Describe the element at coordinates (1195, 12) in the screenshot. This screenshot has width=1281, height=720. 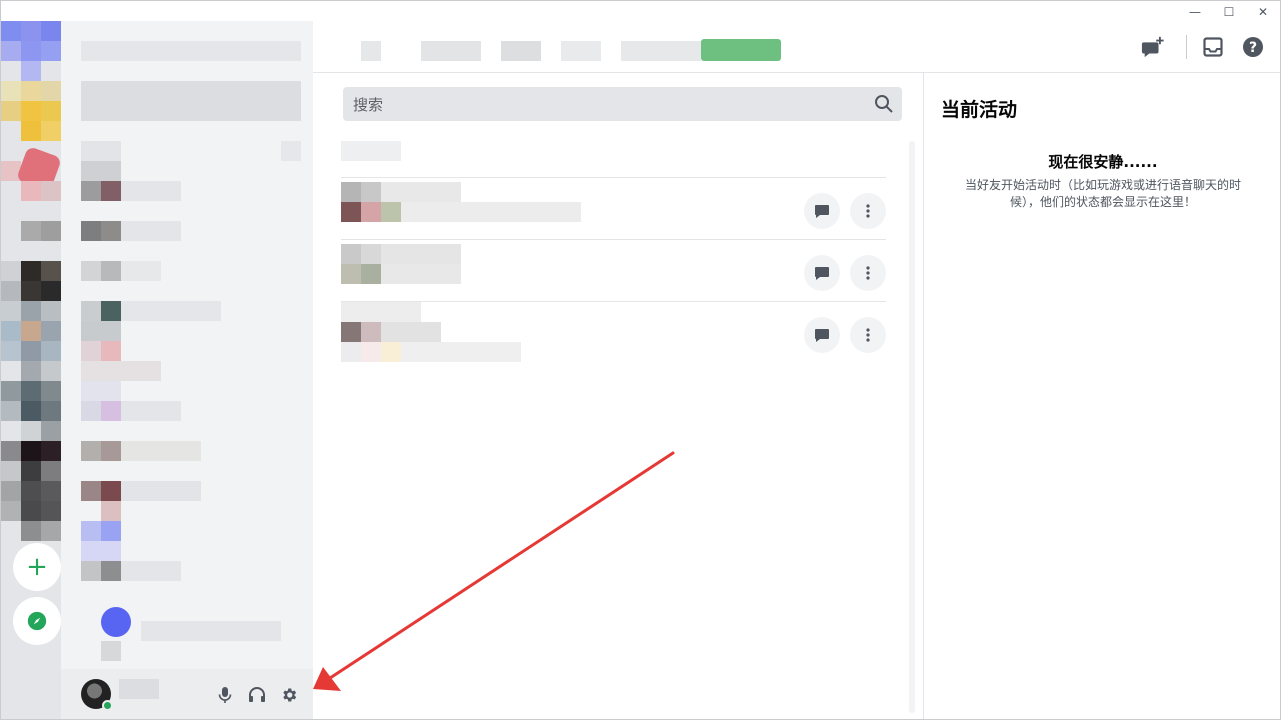
I see `minimize-button: —` at that location.